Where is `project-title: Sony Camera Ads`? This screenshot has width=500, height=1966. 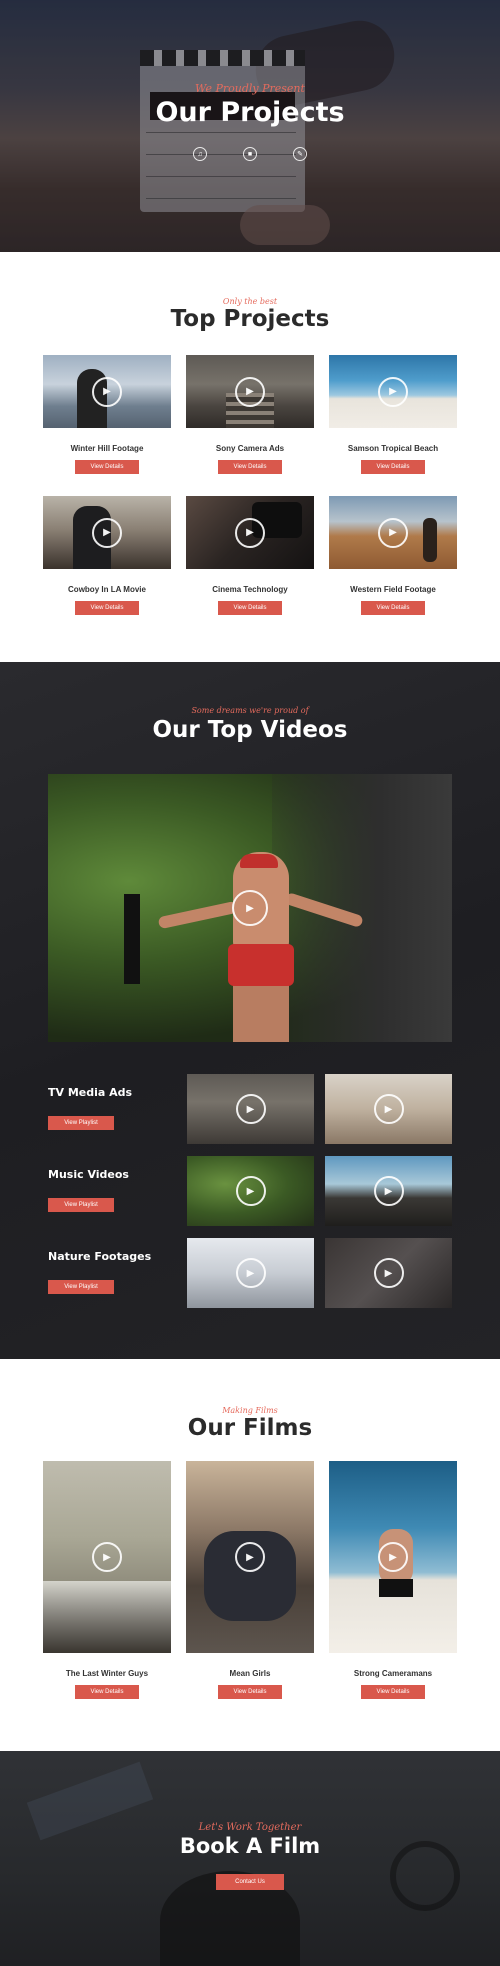
project-title: Sony Camera Ads is located at coordinates (250, 448).